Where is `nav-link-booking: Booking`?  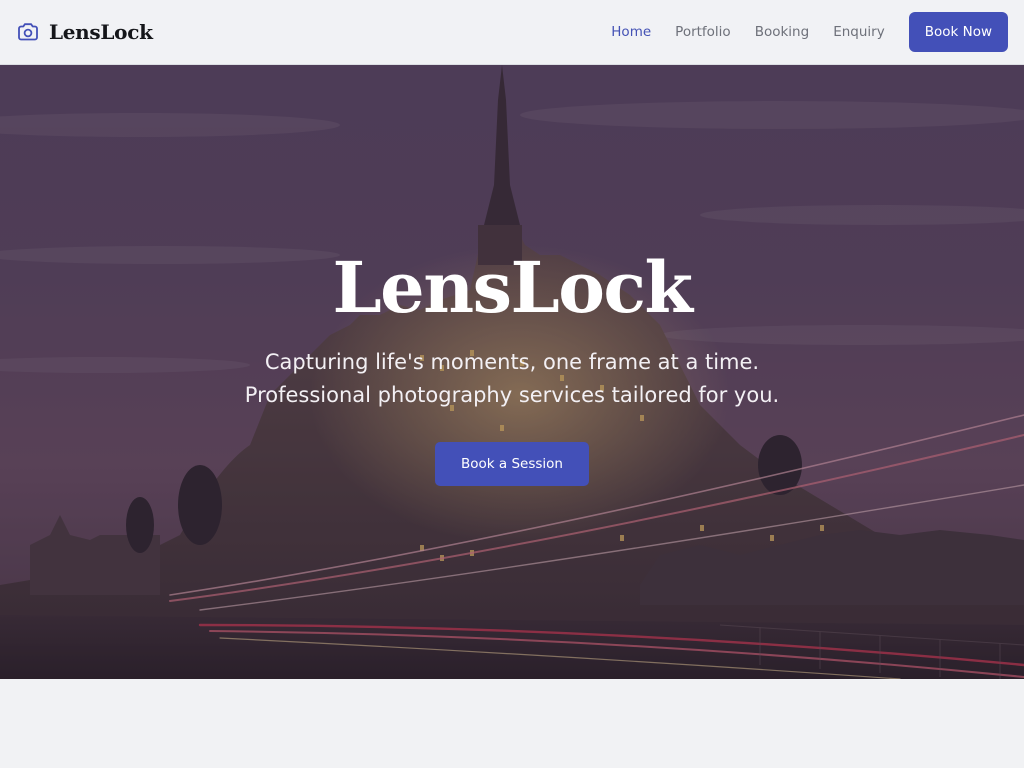
nav-link-booking: Booking is located at coordinates (782, 32).